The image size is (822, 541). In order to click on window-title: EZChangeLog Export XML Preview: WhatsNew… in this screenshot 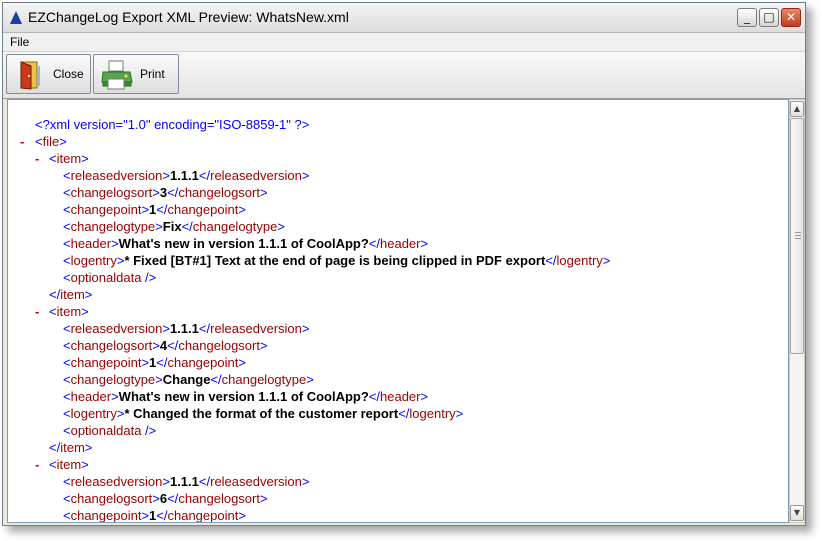, I will do `click(188, 17)`.